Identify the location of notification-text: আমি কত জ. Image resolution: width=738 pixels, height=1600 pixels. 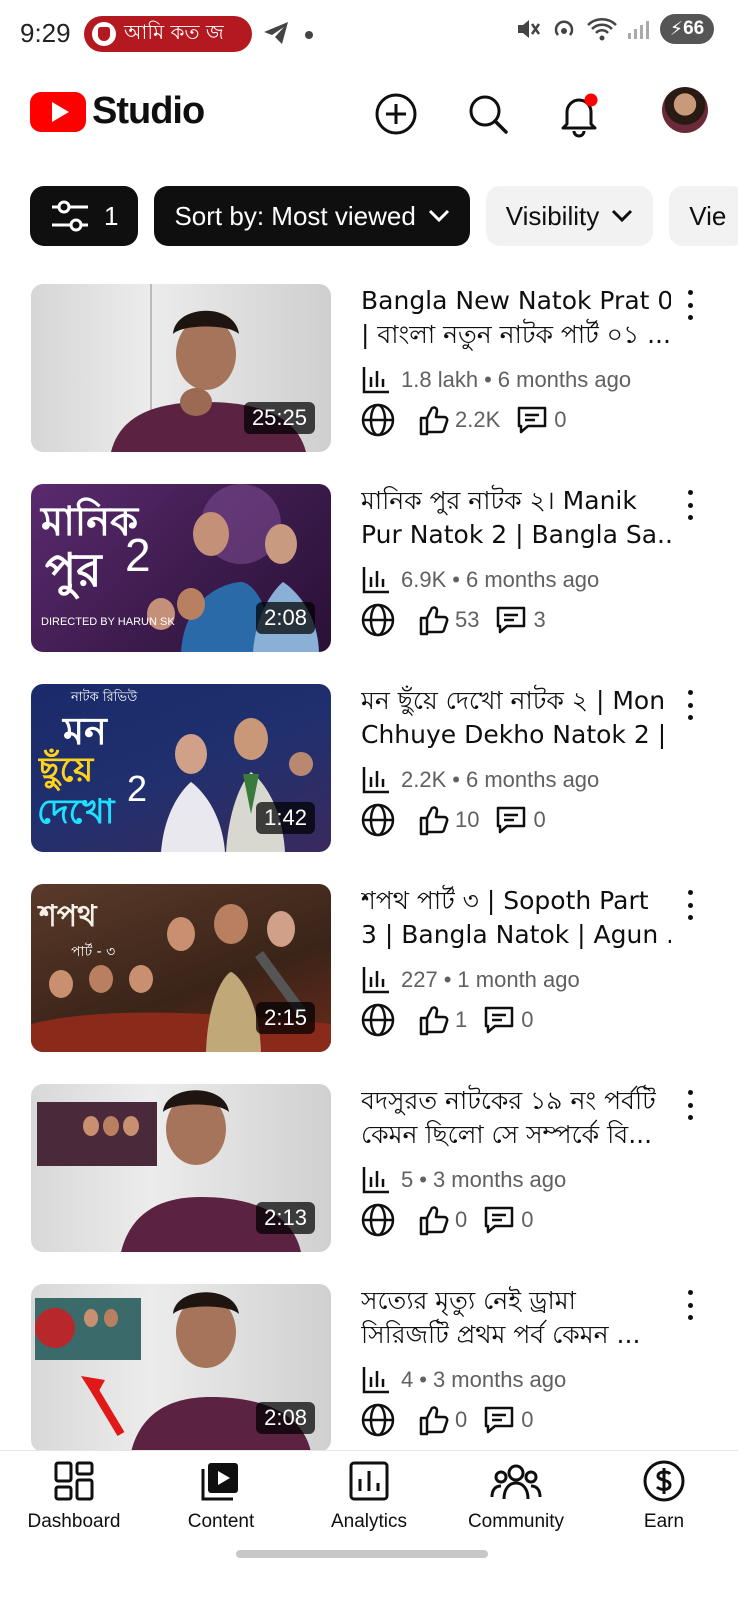
(174, 31).